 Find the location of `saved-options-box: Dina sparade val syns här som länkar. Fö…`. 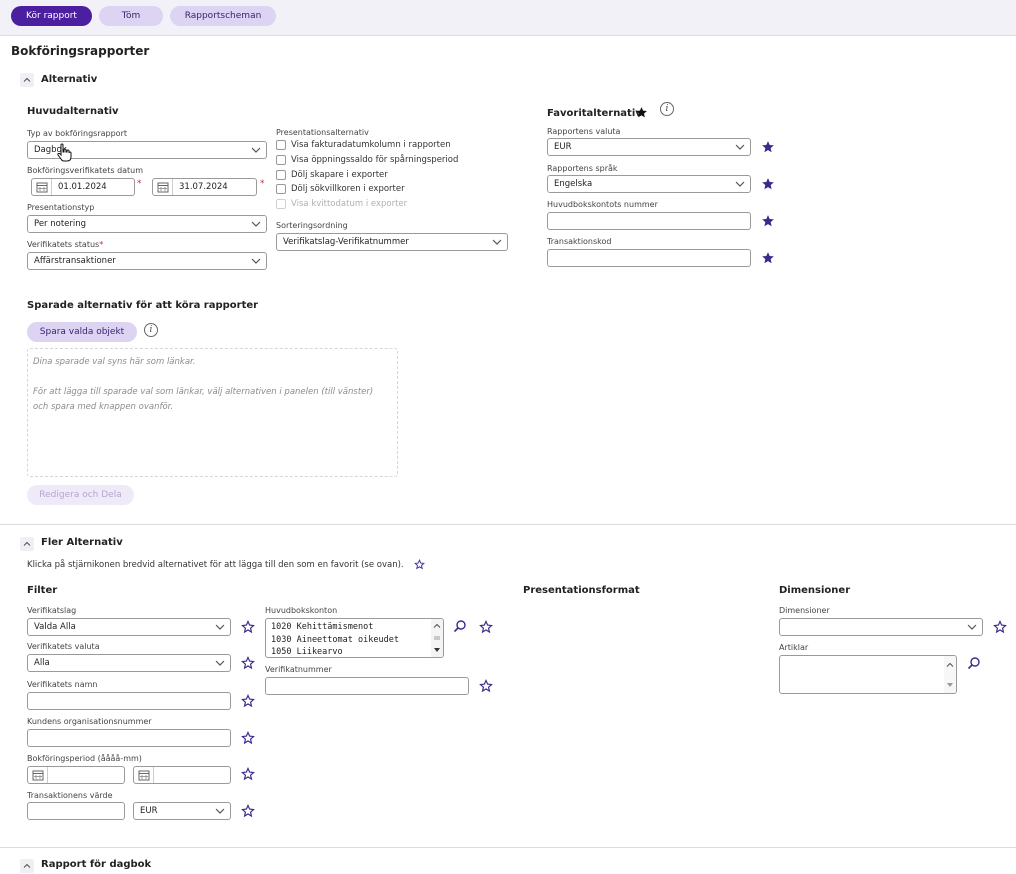

saved-options-box: Dina sparade val syns här som länkar. Fö… is located at coordinates (212, 412).